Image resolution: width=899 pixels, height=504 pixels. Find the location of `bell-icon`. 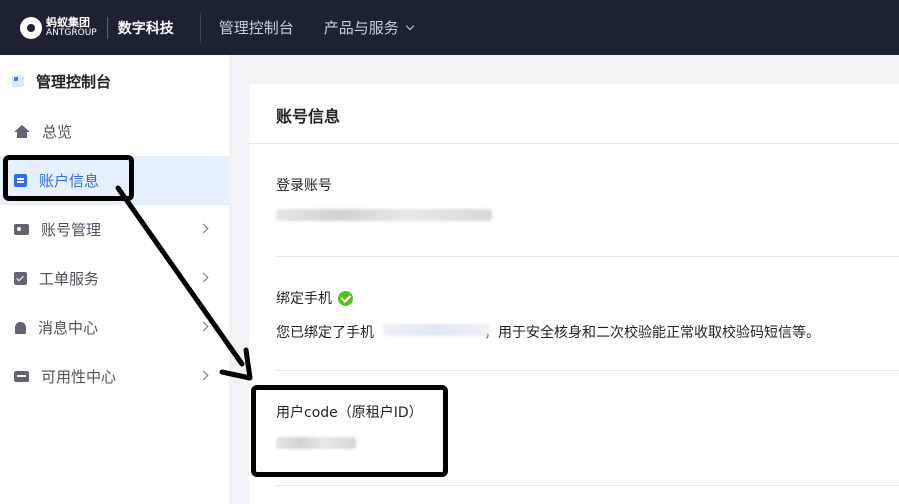

bell-icon is located at coordinates (20, 327).